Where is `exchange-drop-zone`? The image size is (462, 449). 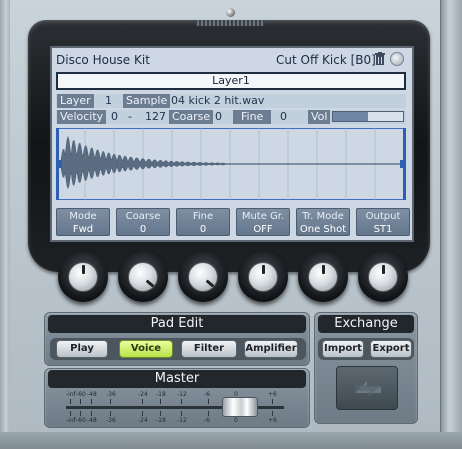
exchange-drop-zone is located at coordinates (367, 388).